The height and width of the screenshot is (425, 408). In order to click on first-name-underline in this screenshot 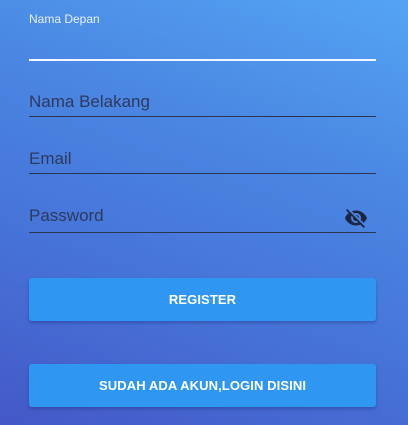, I will do `click(202, 60)`.